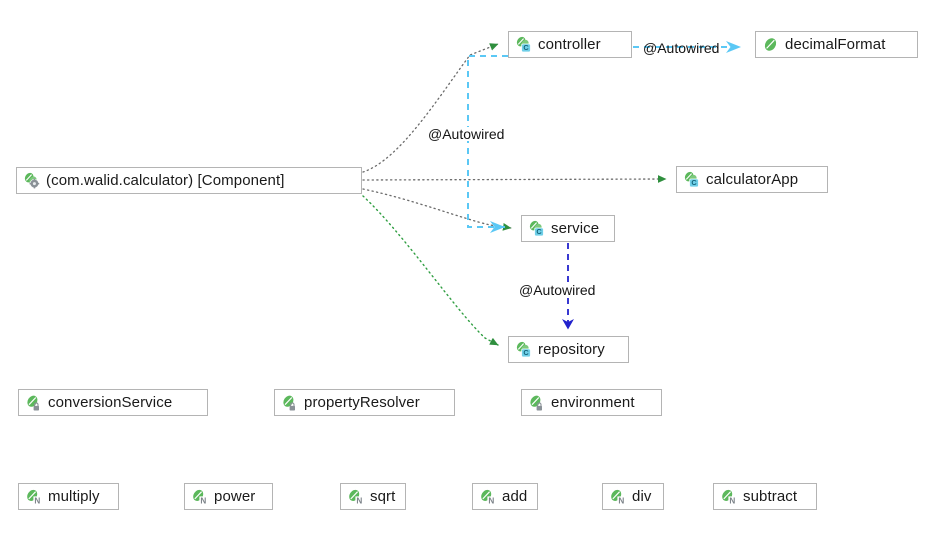  What do you see at coordinates (383, 496) in the screenshot?
I see `node-sqrt-label: sqrt` at bounding box center [383, 496].